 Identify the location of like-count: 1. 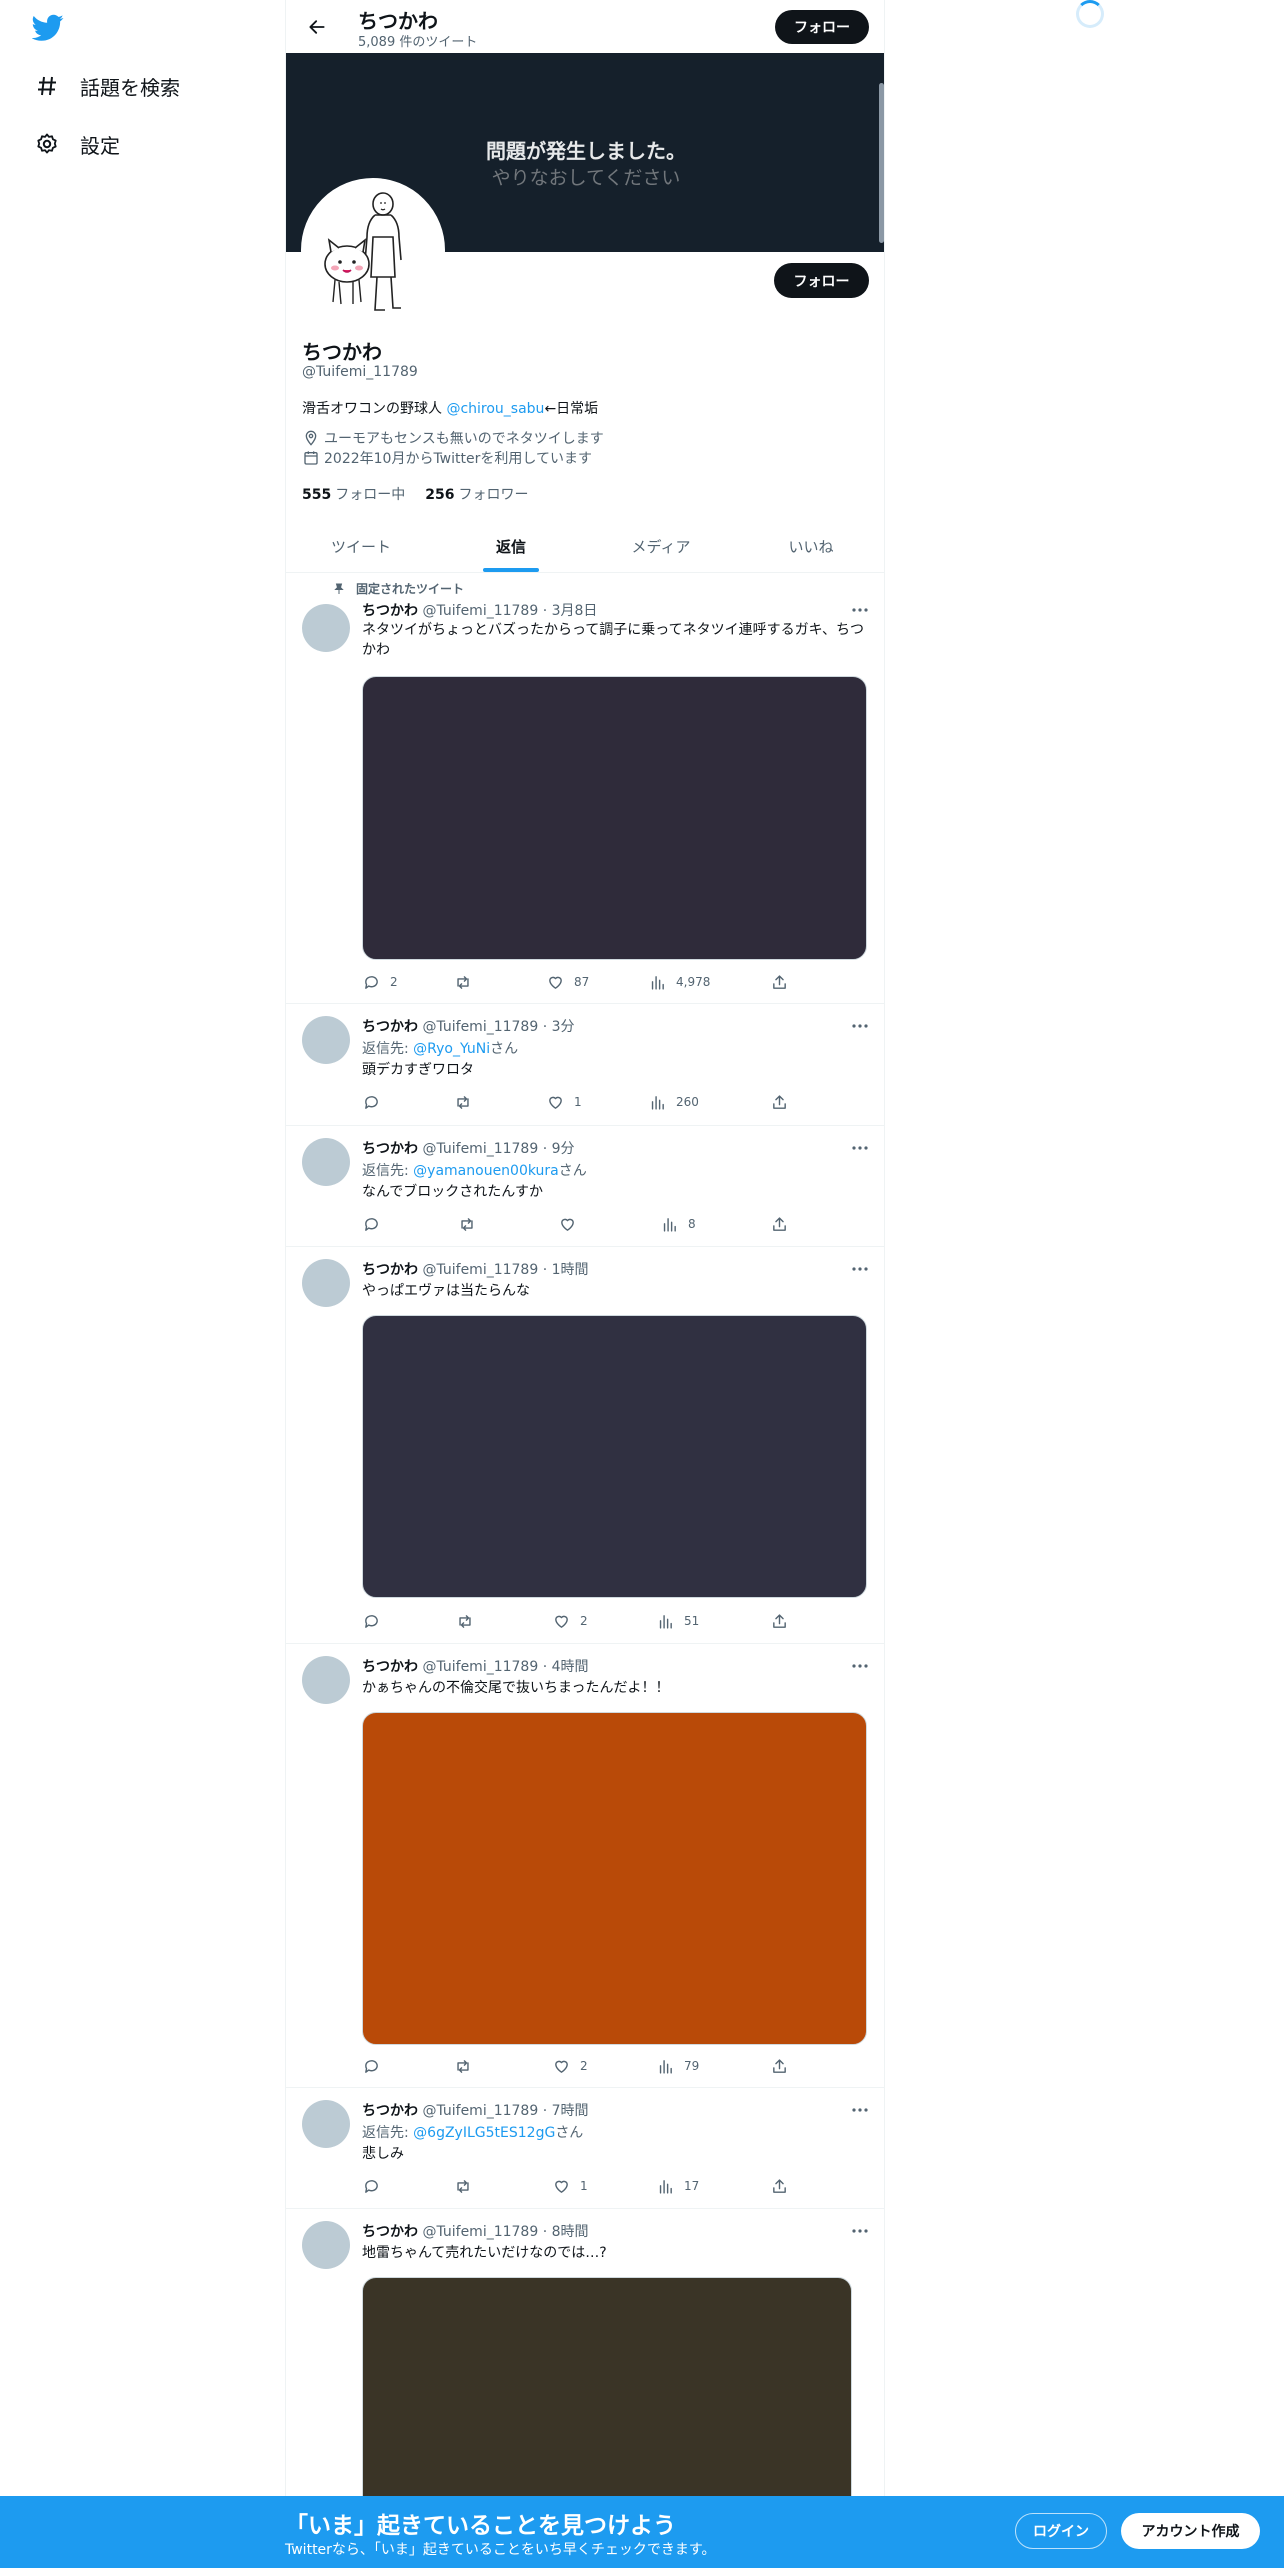
(578, 1102).